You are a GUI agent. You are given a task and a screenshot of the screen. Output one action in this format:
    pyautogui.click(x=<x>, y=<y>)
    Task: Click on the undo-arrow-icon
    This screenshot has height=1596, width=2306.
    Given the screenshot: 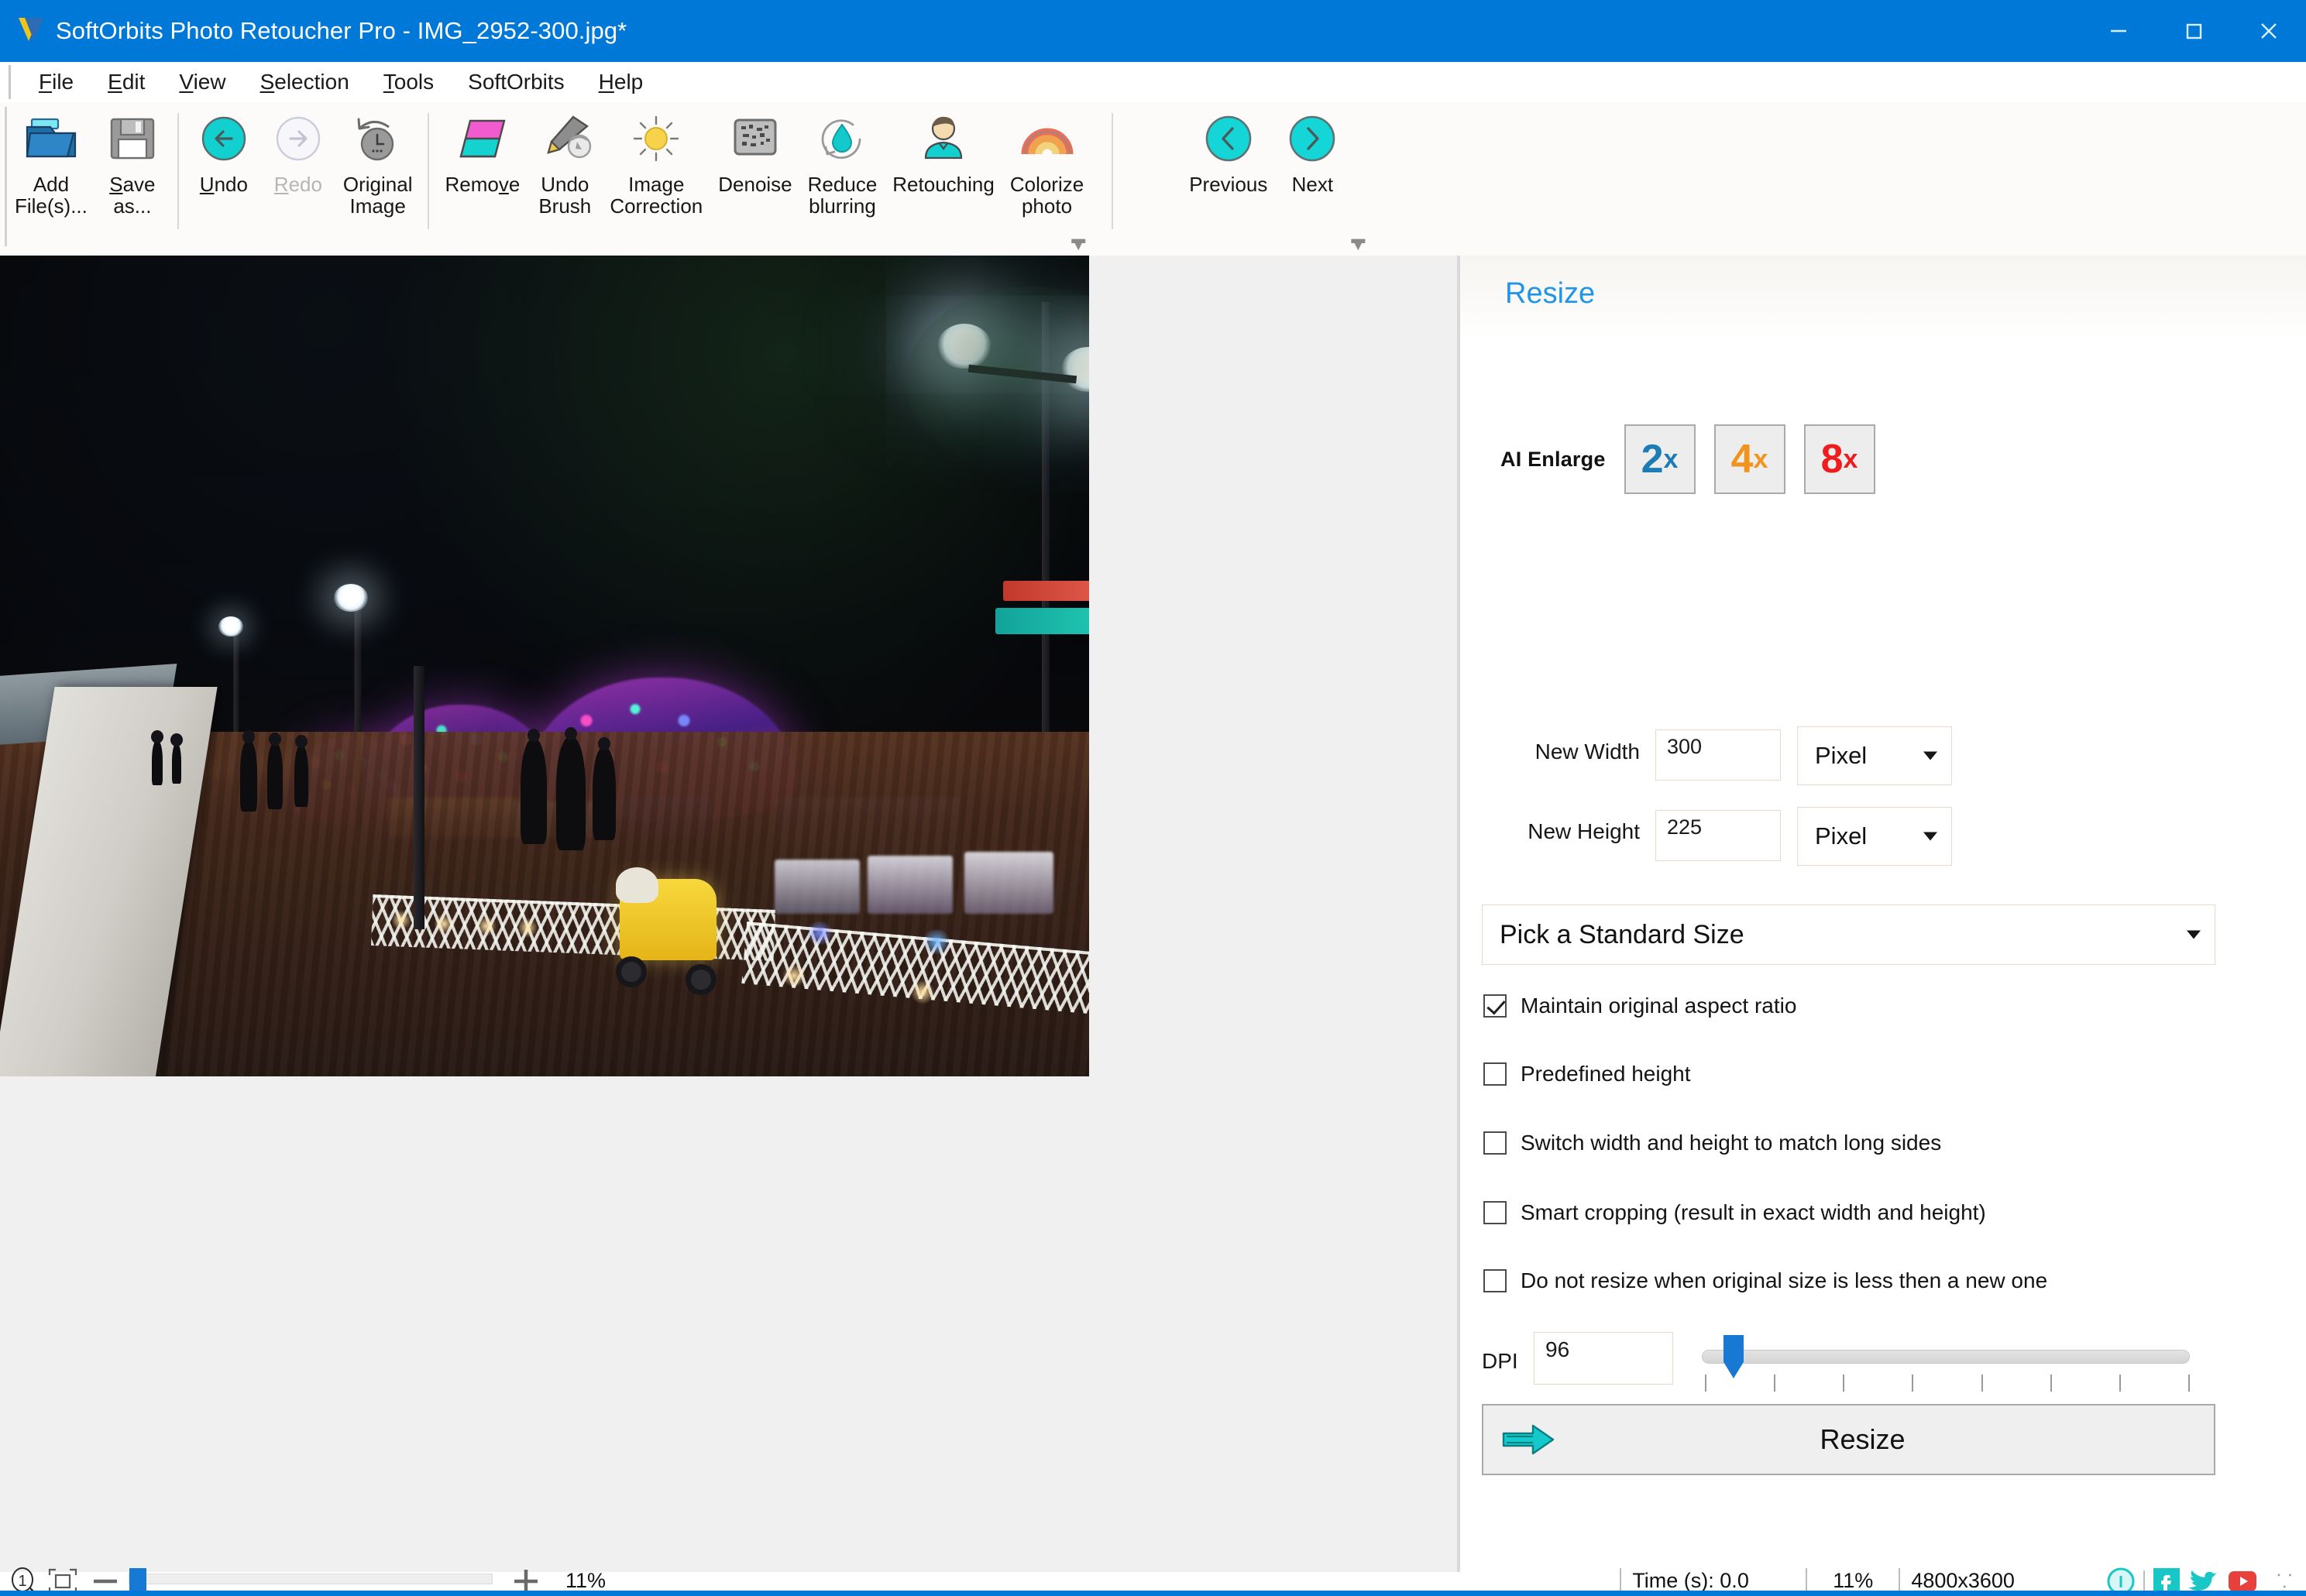 What is the action you would take?
    pyautogui.click(x=224, y=138)
    